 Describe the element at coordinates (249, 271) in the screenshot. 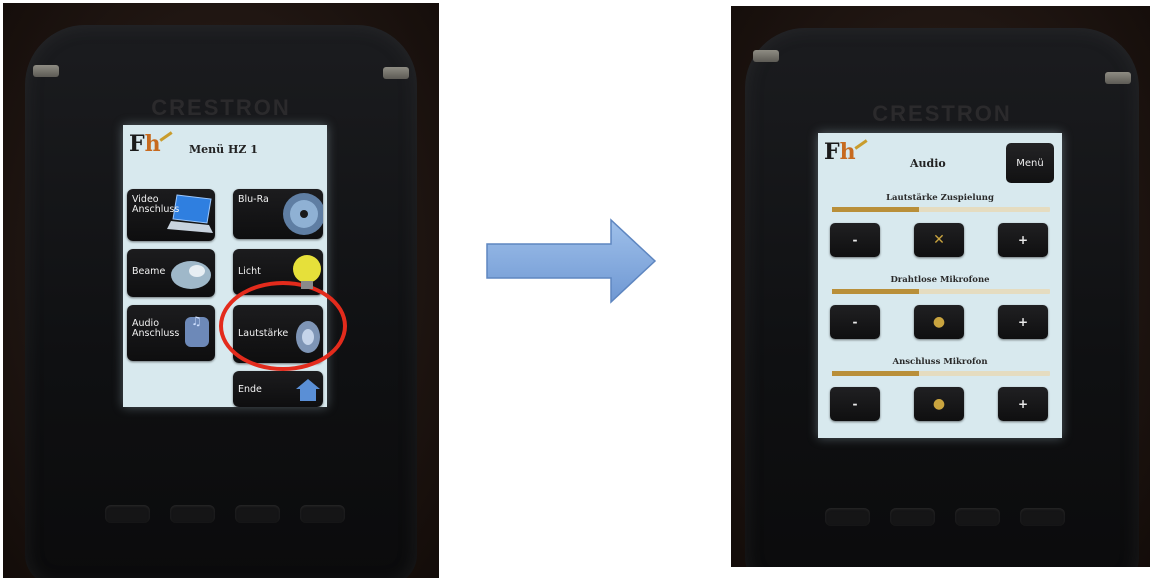

I see `tile-label: Licht` at that location.